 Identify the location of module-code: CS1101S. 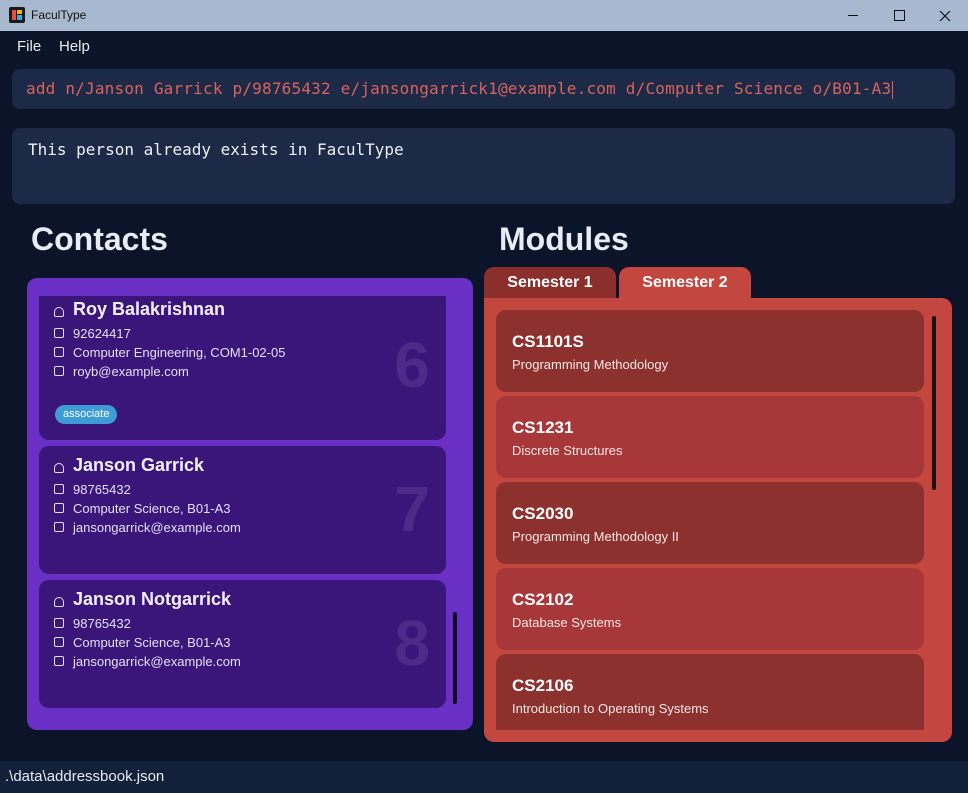
(548, 341).